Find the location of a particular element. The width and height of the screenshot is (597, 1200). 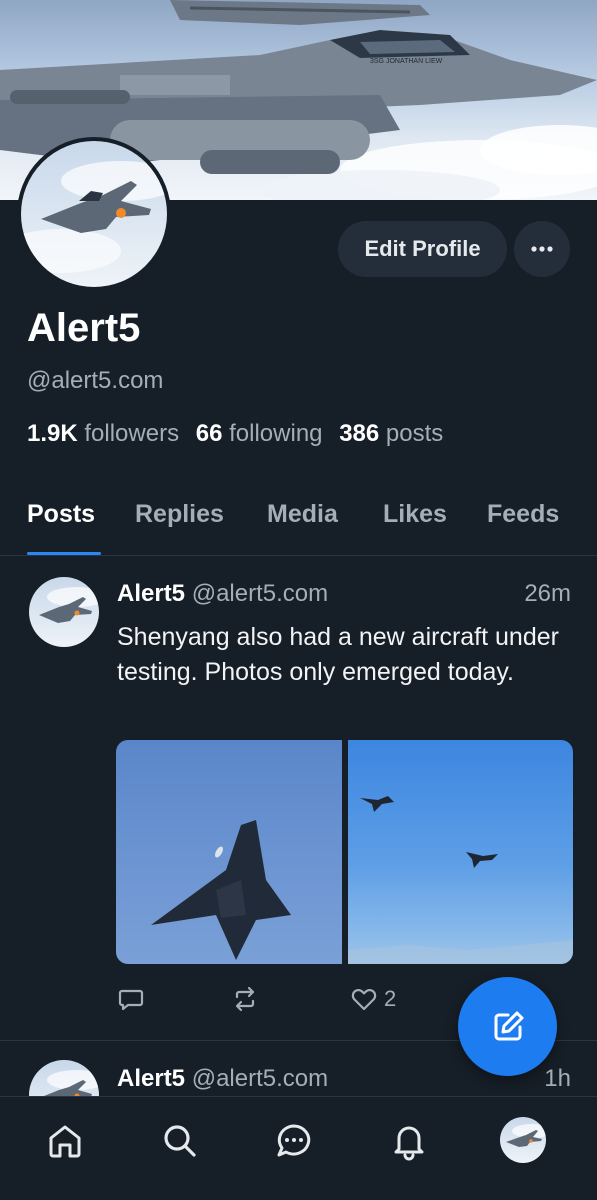

nav-notifications is located at coordinates (409, 1141).